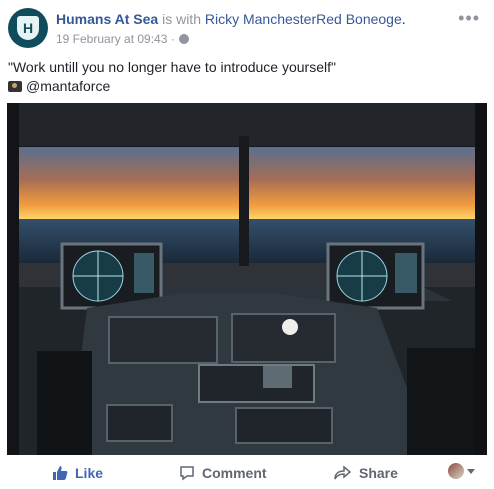 This screenshot has height=489, width=494. What do you see at coordinates (187, 473) in the screenshot?
I see `speech-bubble-icon` at bounding box center [187, 473].